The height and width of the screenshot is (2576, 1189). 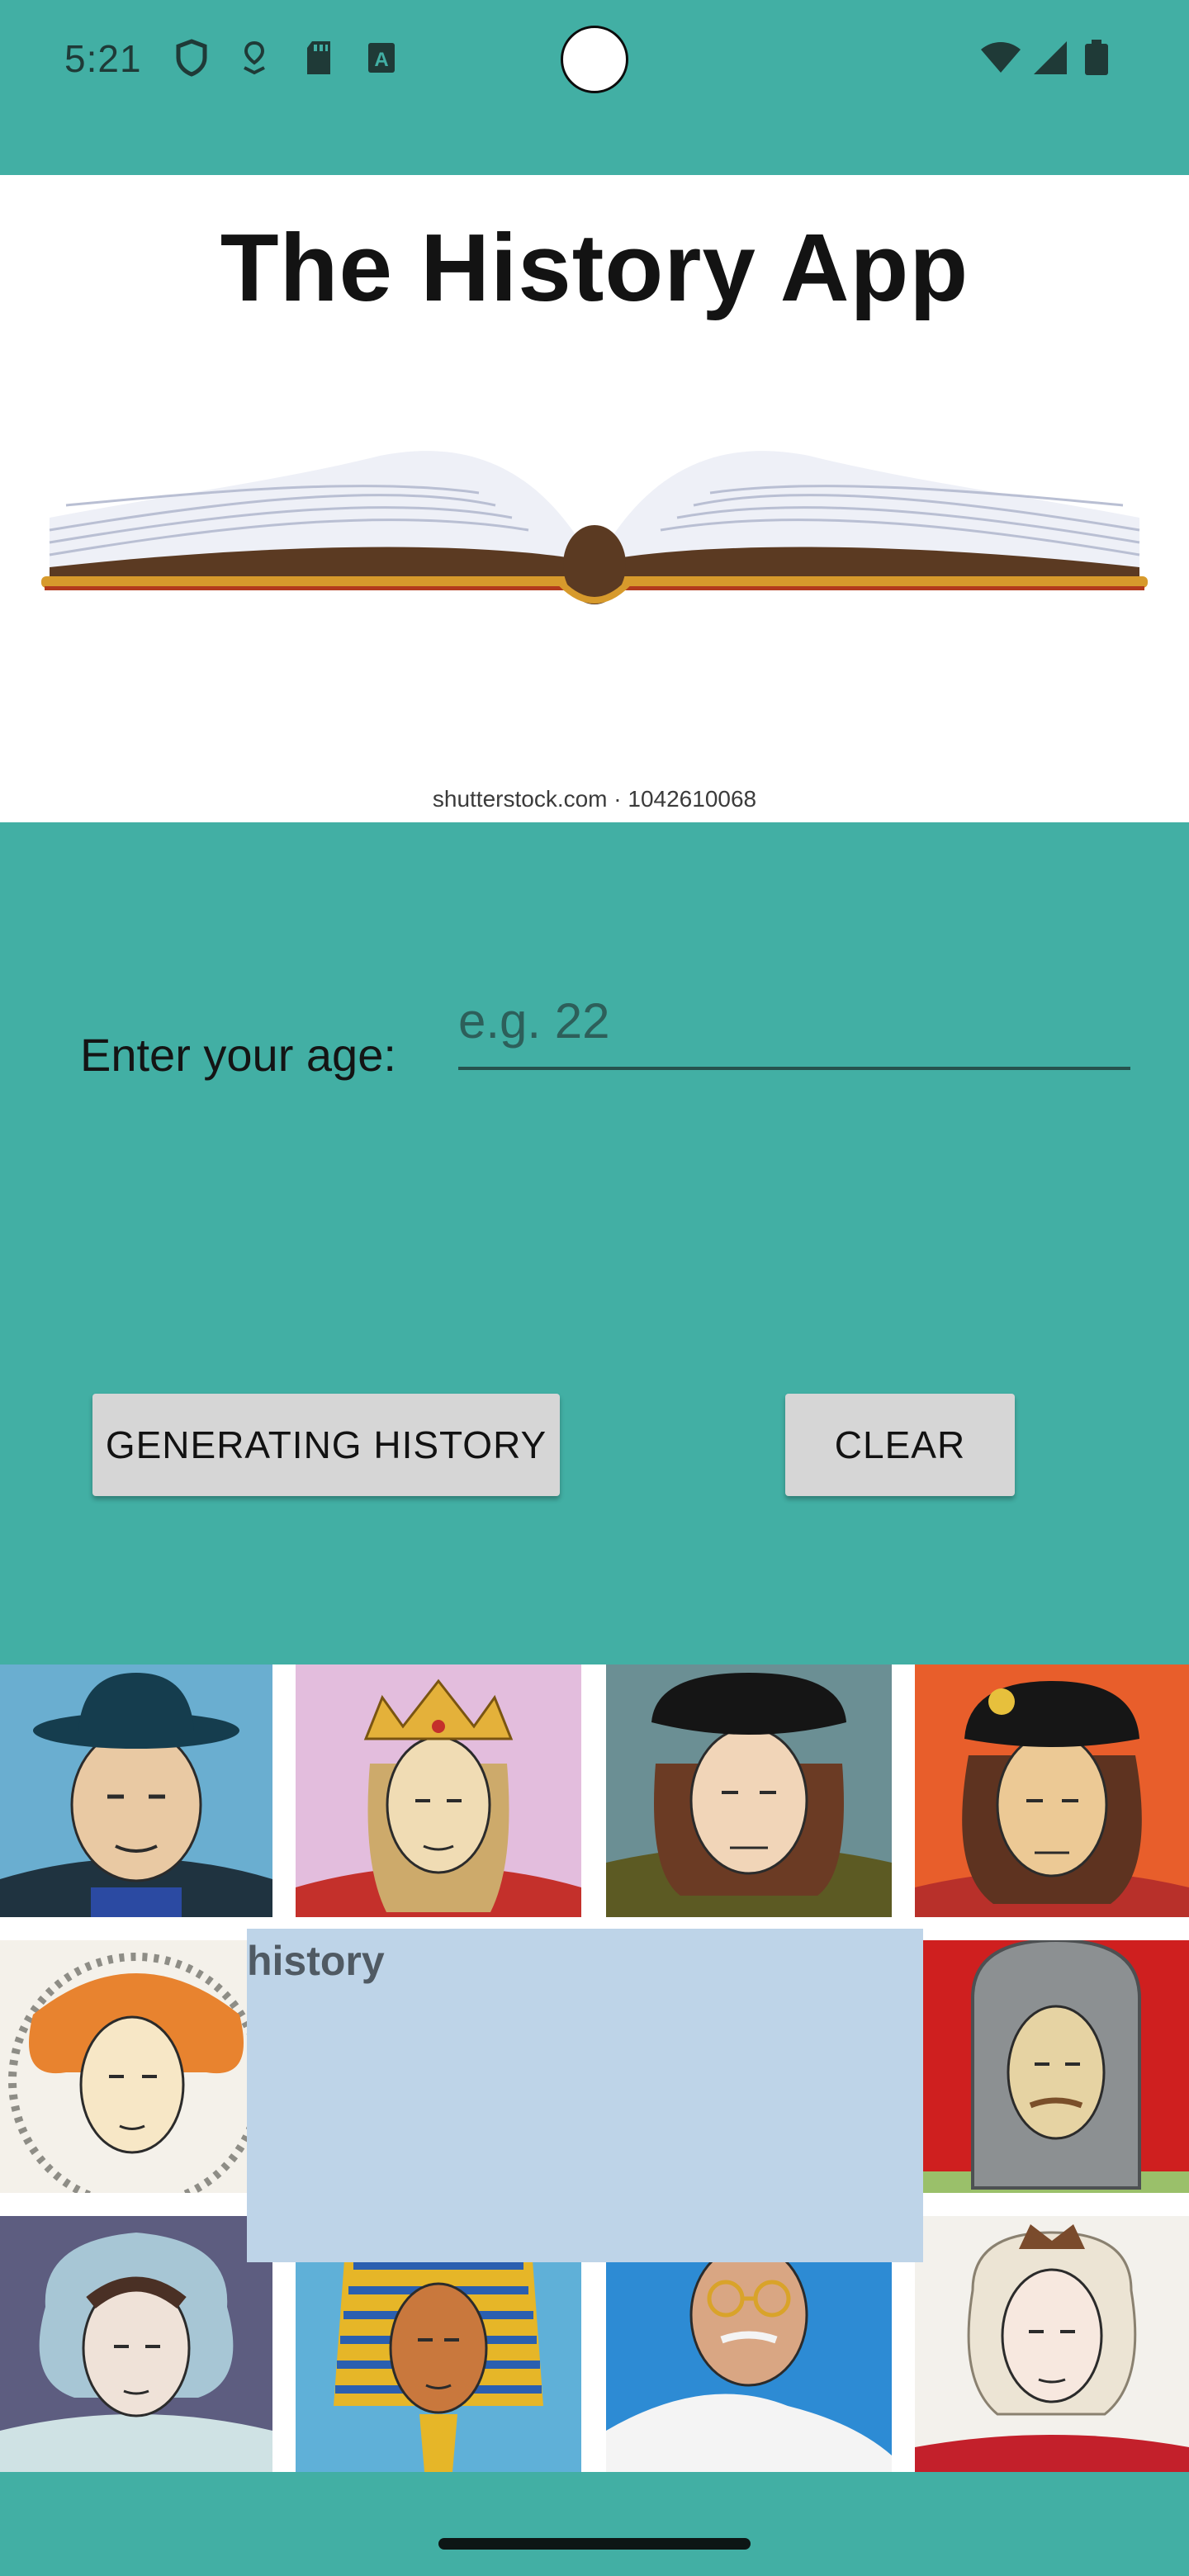 I want to click on history-output-box: history, so click(x=585, y=2095).